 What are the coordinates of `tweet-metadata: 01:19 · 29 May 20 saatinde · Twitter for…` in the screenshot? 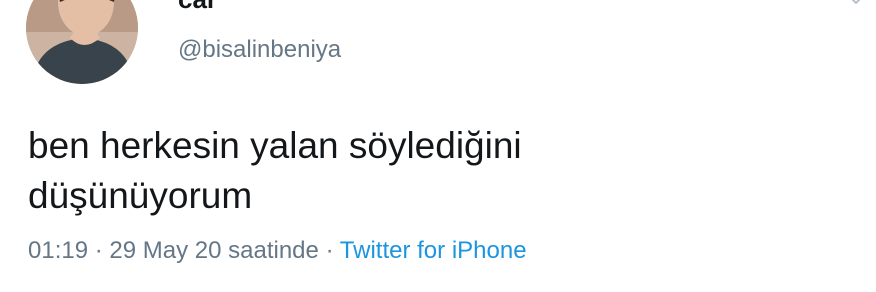 It's located at (277, 251).